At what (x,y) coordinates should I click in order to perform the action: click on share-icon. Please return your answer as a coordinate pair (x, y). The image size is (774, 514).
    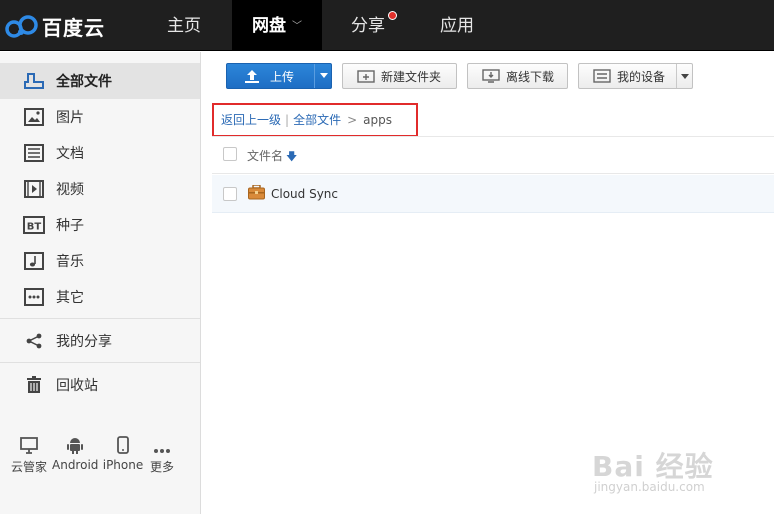
    Looking at the image, I should click on (34, 341).